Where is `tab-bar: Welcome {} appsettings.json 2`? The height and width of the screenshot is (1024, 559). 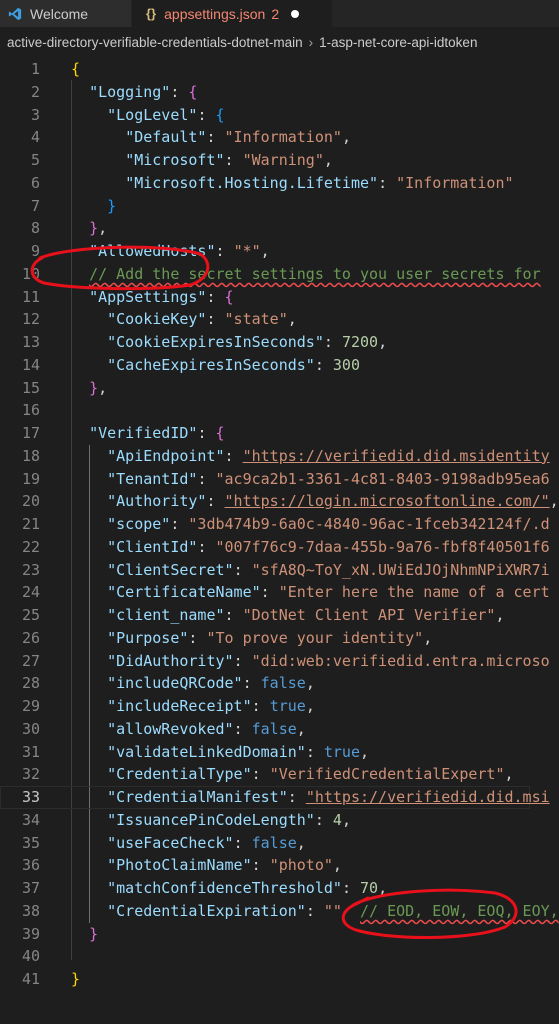 tab-bar: Welcome {} appsettings.json 2 is located at coordinates (279, 13).